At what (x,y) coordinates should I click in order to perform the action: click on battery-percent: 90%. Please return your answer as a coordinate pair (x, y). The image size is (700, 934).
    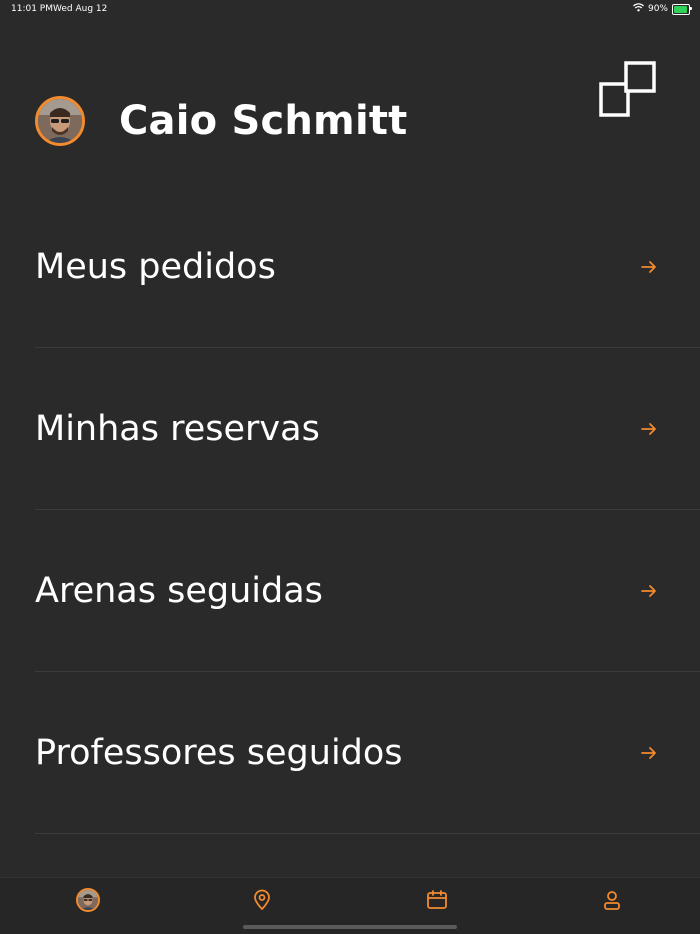
    Looking at the image, I should click on (657, 9).